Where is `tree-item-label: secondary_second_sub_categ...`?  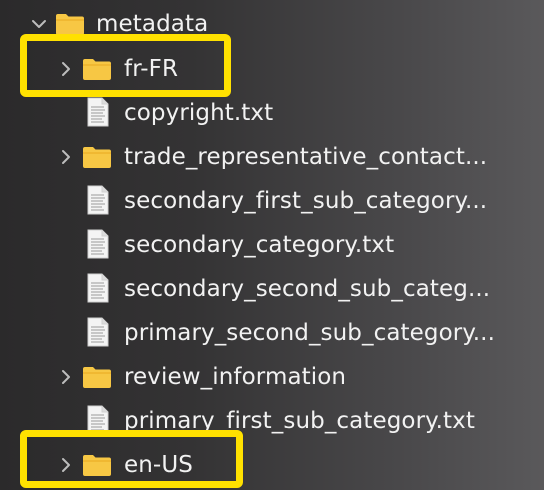 tree-item-label: secondary_second_sub_categ... is located at coordinates (307, 289).